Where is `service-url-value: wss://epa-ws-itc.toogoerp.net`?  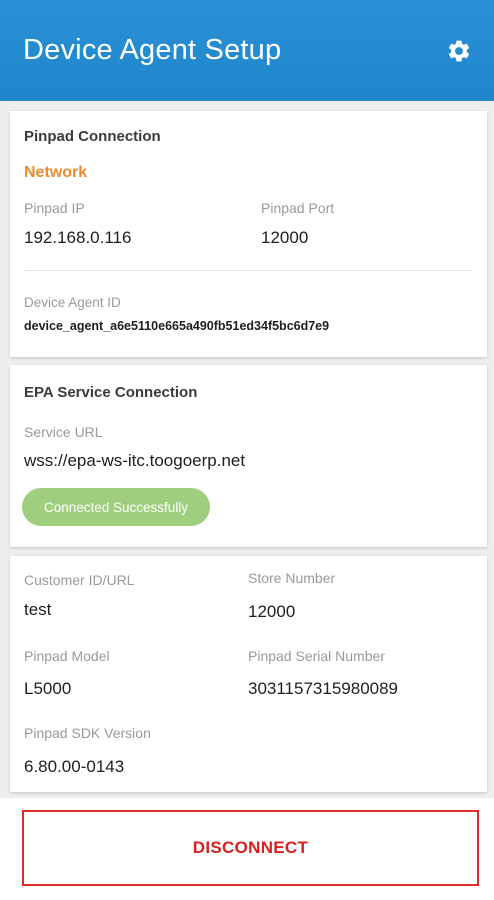
service-url-value: wss://epa-ws-itc.toogoerp.net is located at coordinates (135, 460).